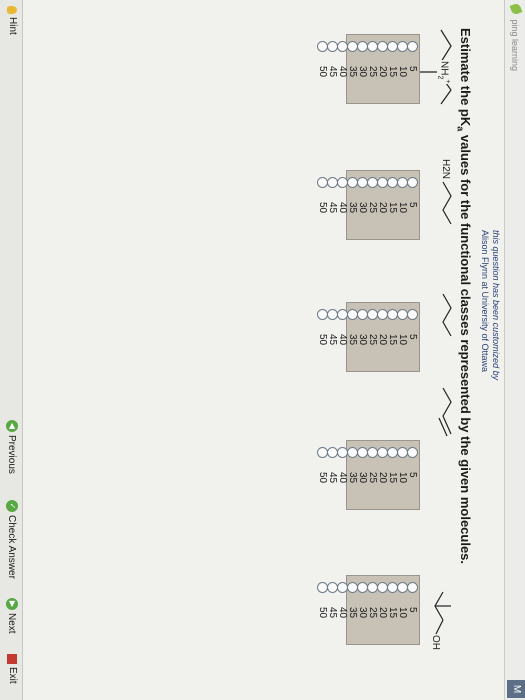  I want to click on exit-button: Exit, so click(12, 669).